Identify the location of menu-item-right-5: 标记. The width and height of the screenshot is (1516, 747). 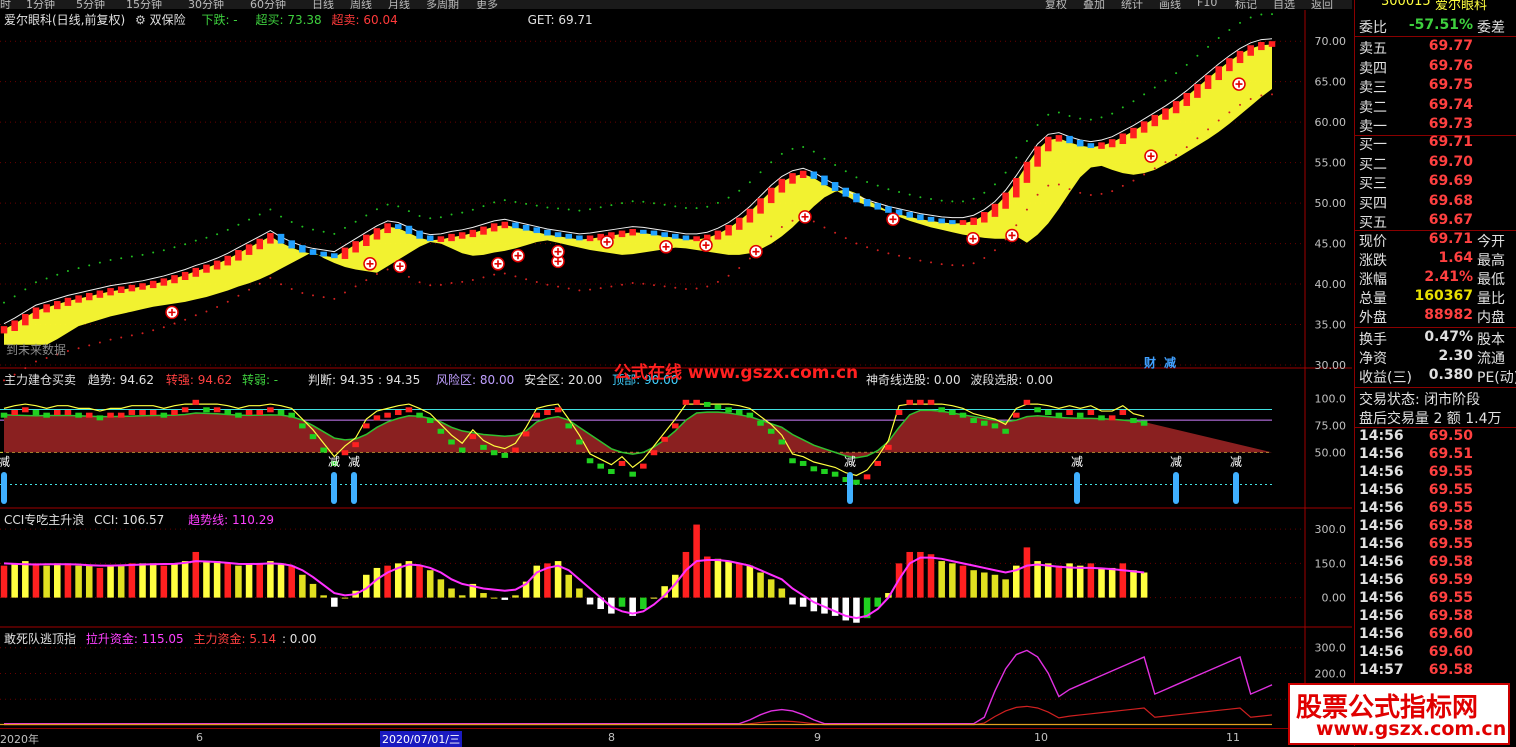
(1246, 4).